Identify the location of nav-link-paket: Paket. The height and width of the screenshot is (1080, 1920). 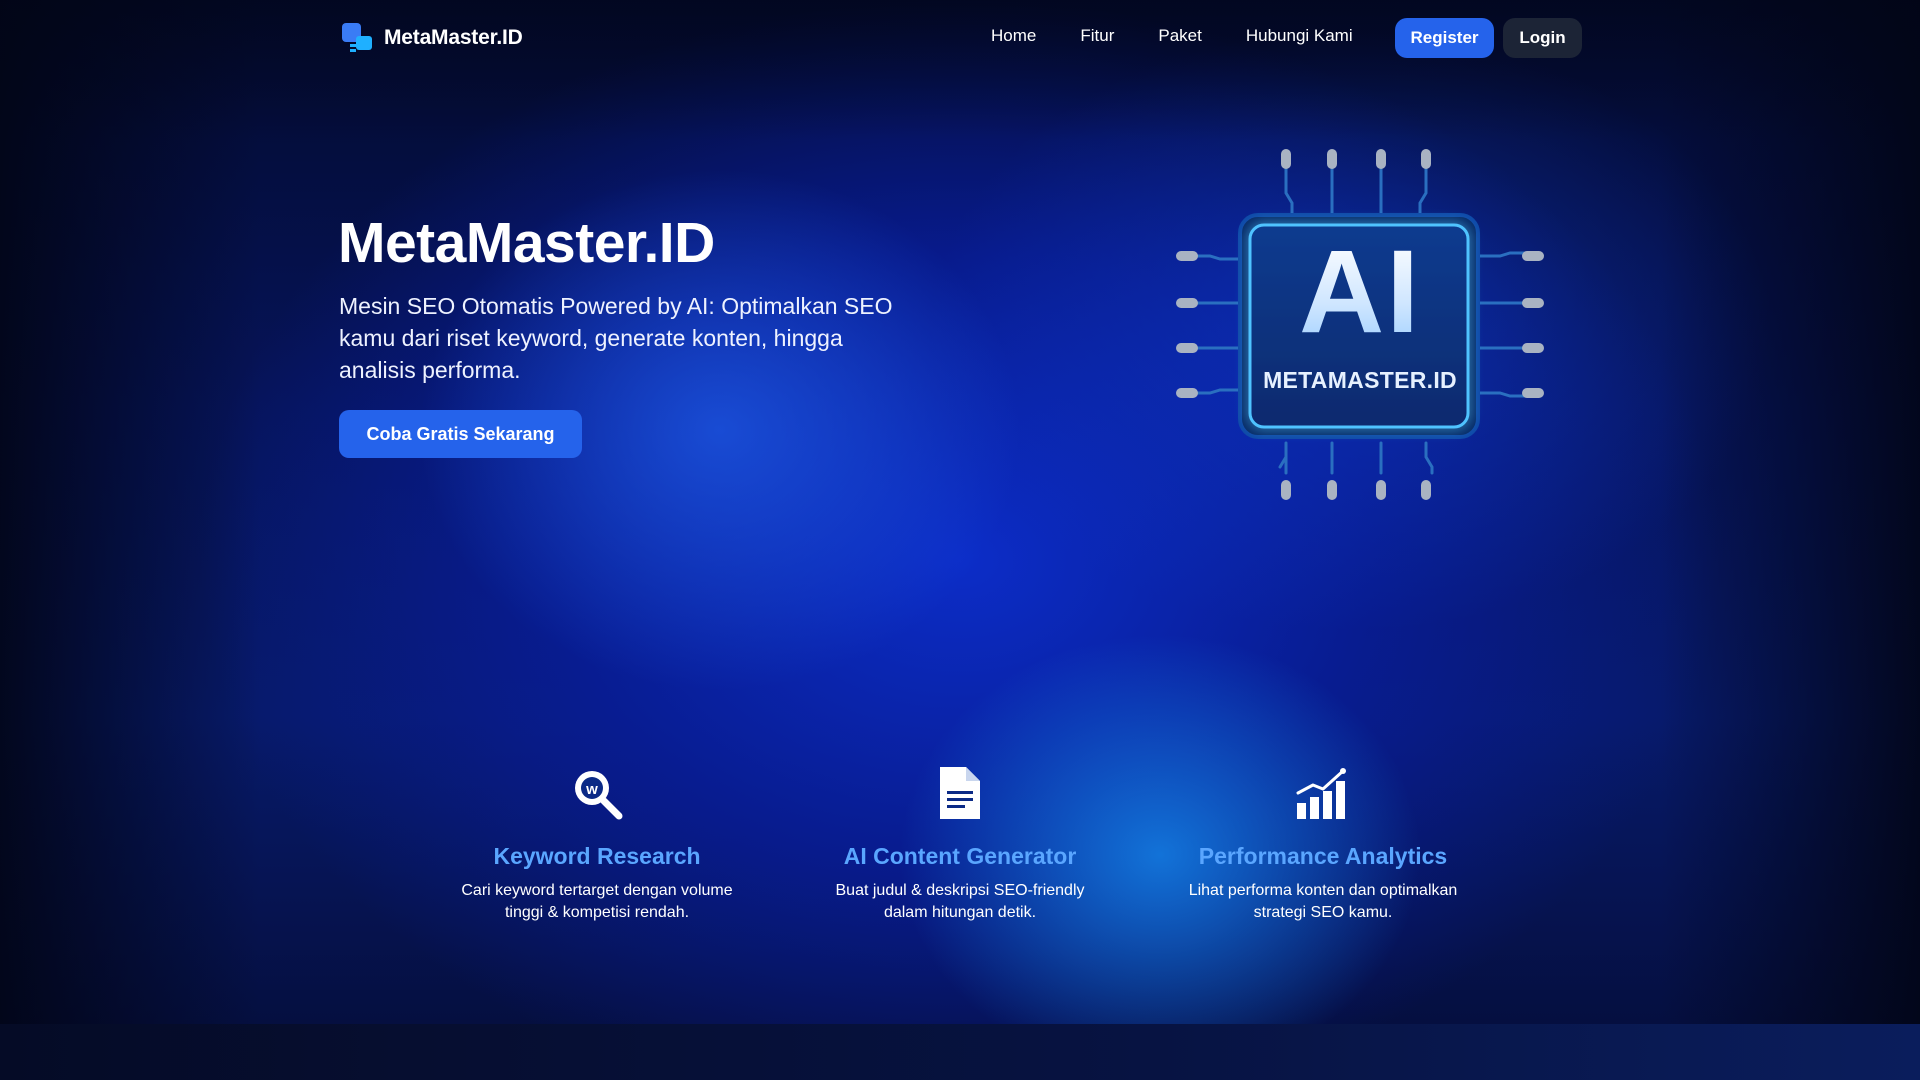
(1179, 36).